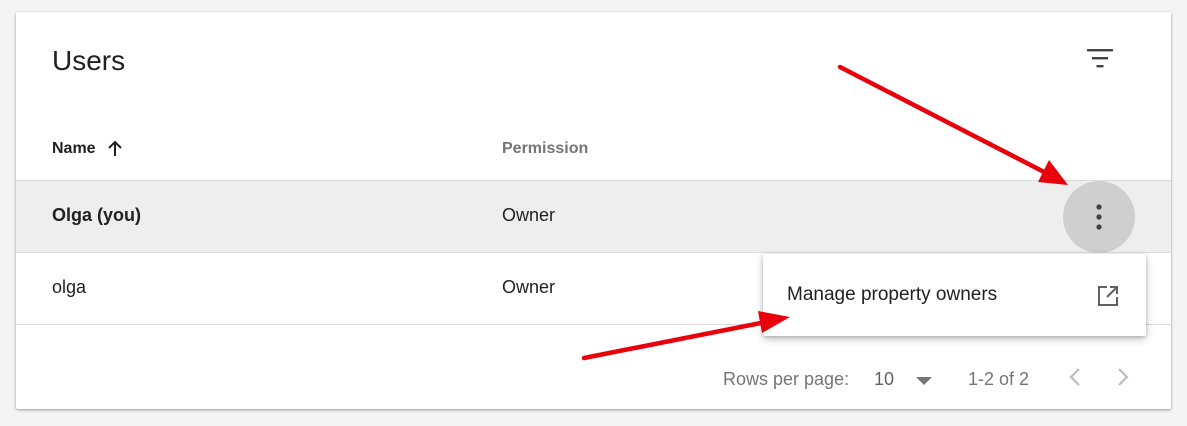  What do you see at coordinates (89, 60) in the screenshot?
I see `card-title: Users` at bounding box center [89, 60].